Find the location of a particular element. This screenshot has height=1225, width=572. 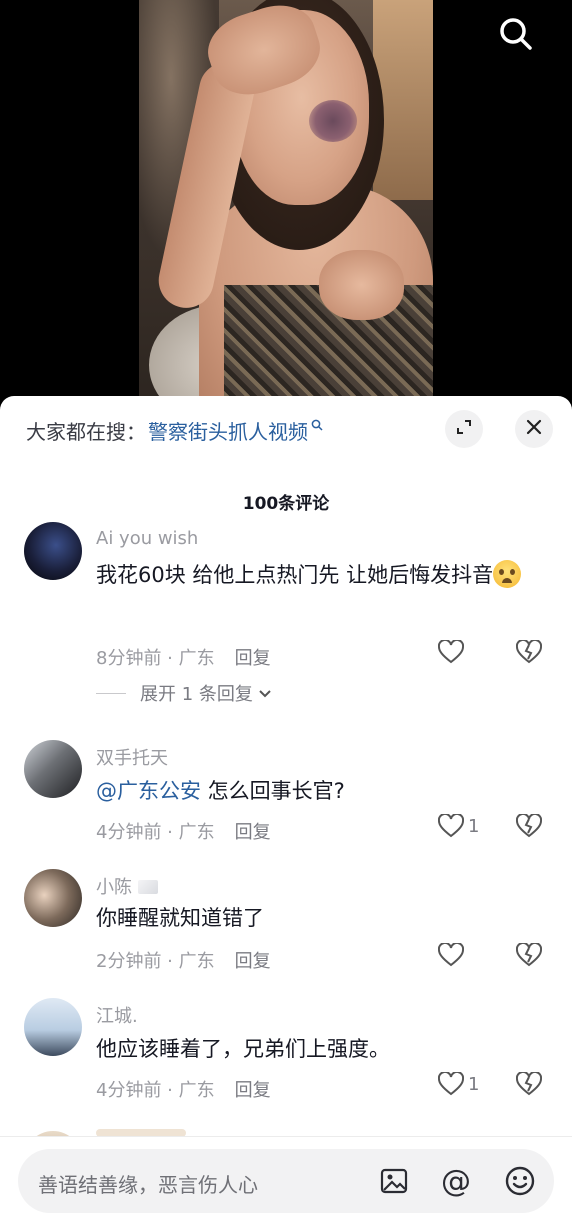

hot-search-row: 大家都在搜： 警察街头抓人视频 is located at coordinates (174, 430).